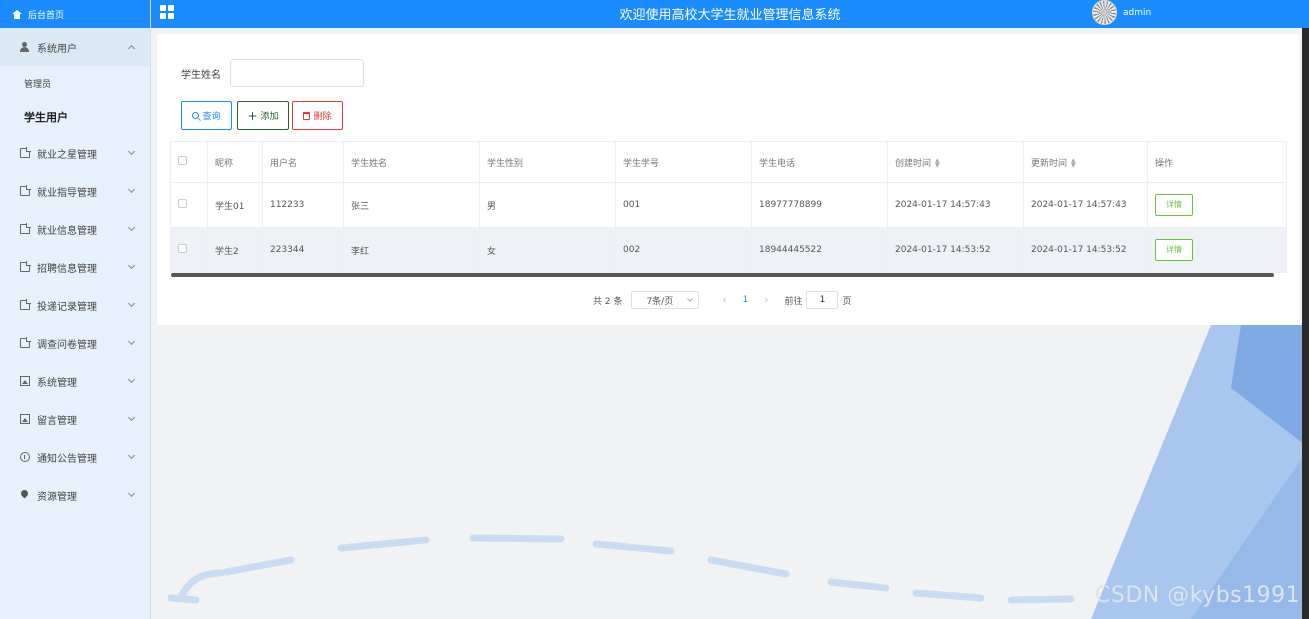 The image size is (1309, 619). I want to click on goto-label: 前往, so click(793, 301).